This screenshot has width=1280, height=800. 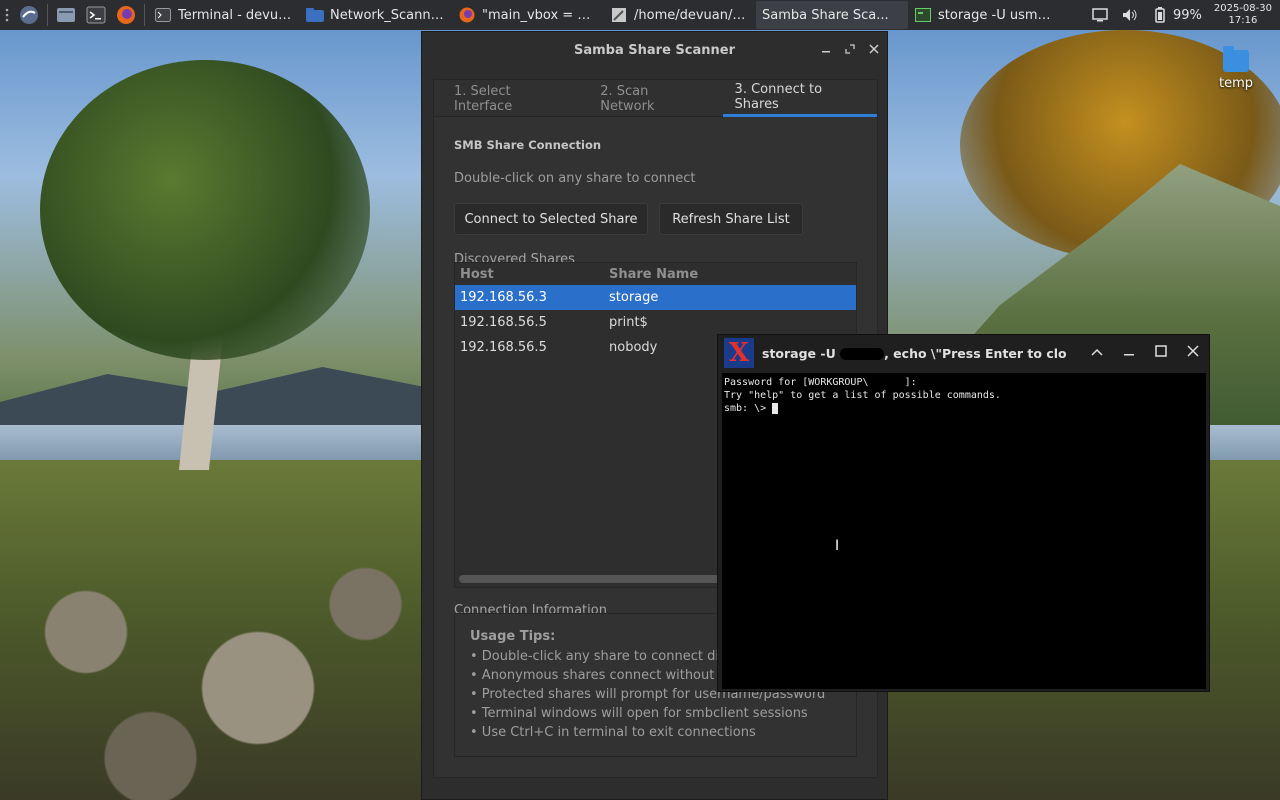 I want to click on row-host: 192.168.56.3, so click(x=503, y=297).